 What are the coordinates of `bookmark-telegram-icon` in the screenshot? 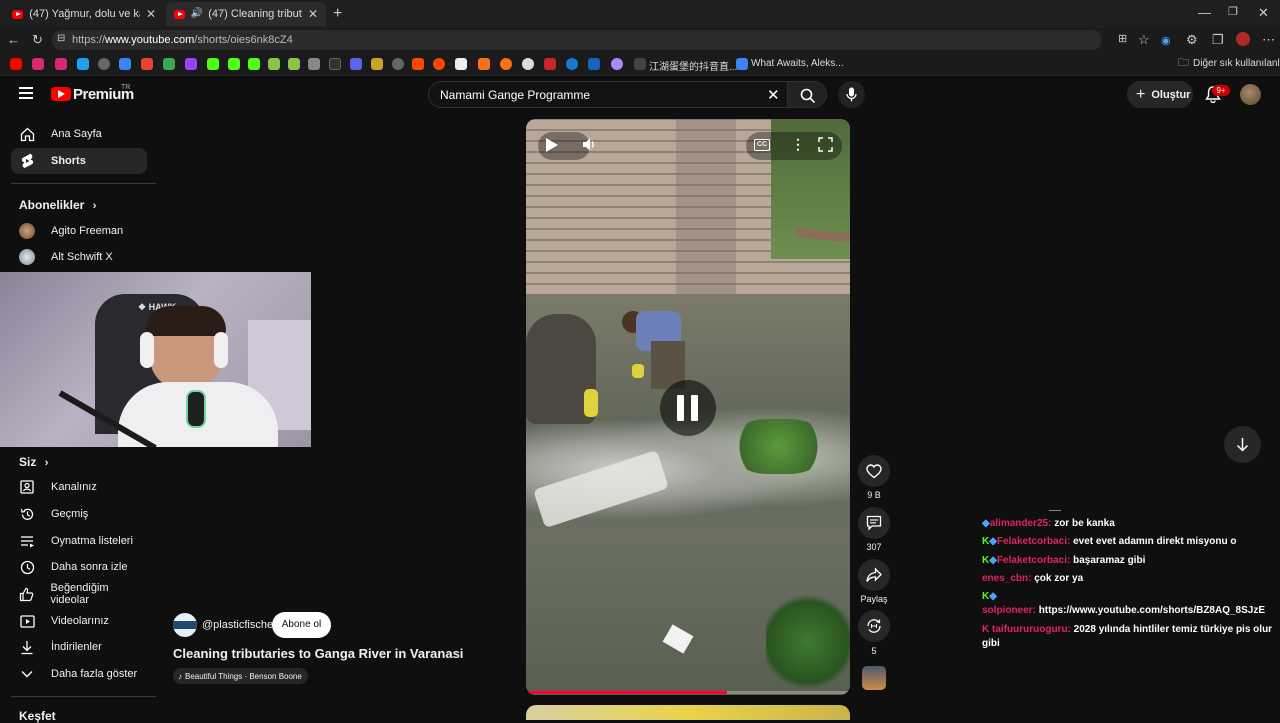 It's located at (83, 64).